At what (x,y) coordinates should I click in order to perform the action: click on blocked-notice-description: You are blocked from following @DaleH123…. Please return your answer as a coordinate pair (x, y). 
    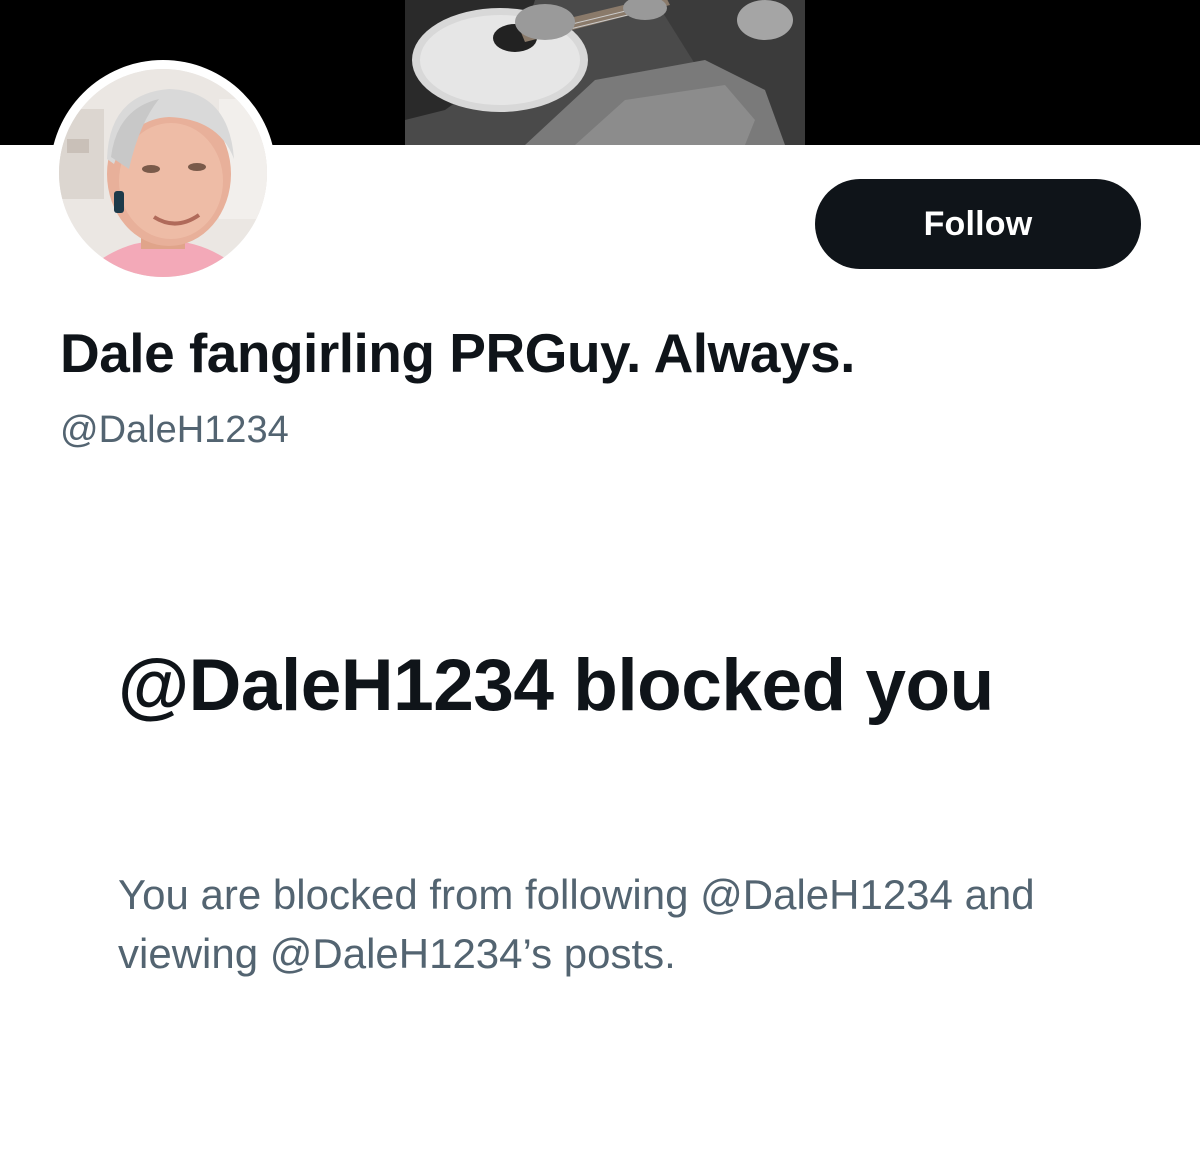
    Looking at the image, I should click on (576, 924).